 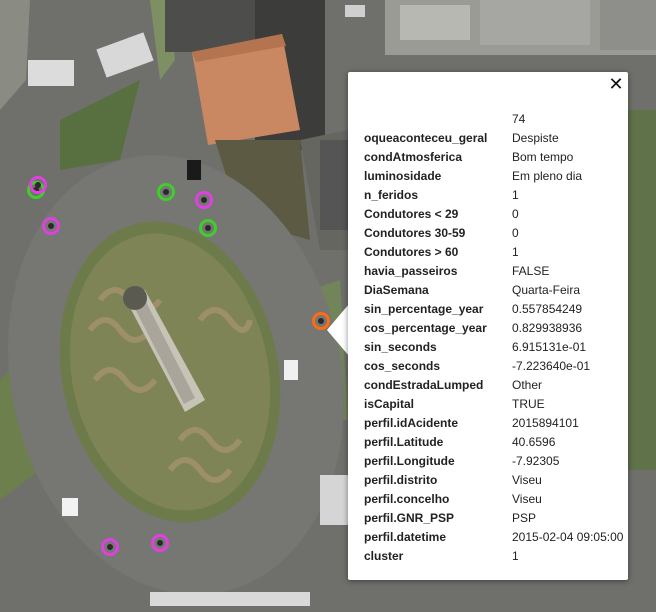 What do you see at coordinates (411, 251) in the screenshot?
I see `attribute-key: Condutores > 60` at bounding box center [411, 251].